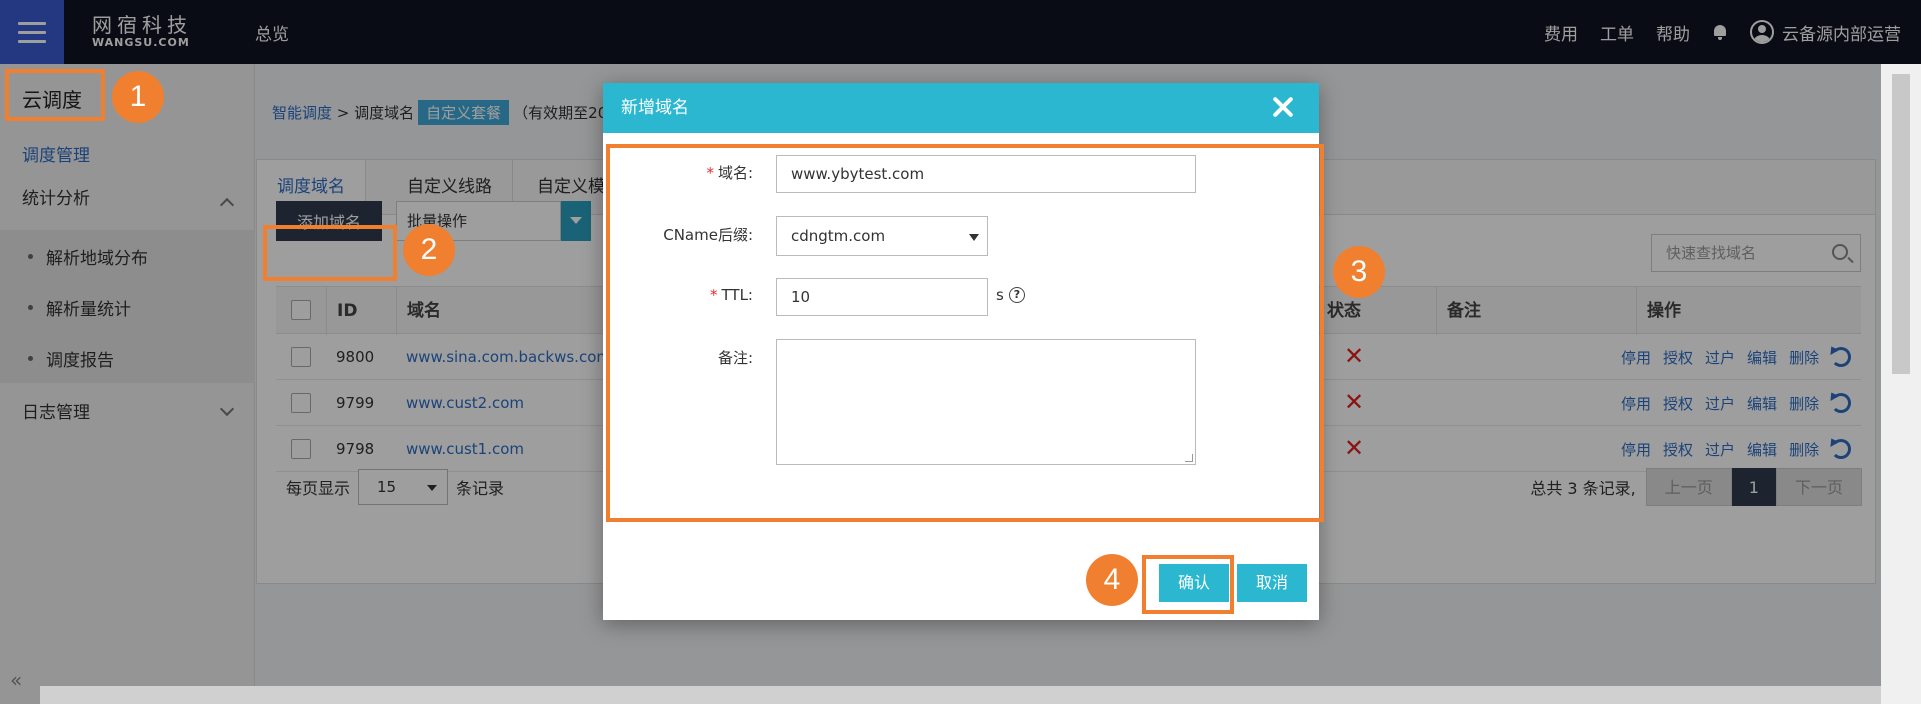 The width and height of the screenshot is (1921, 704). I want to click on dialog-title: 新增域名, so click(655, 108).